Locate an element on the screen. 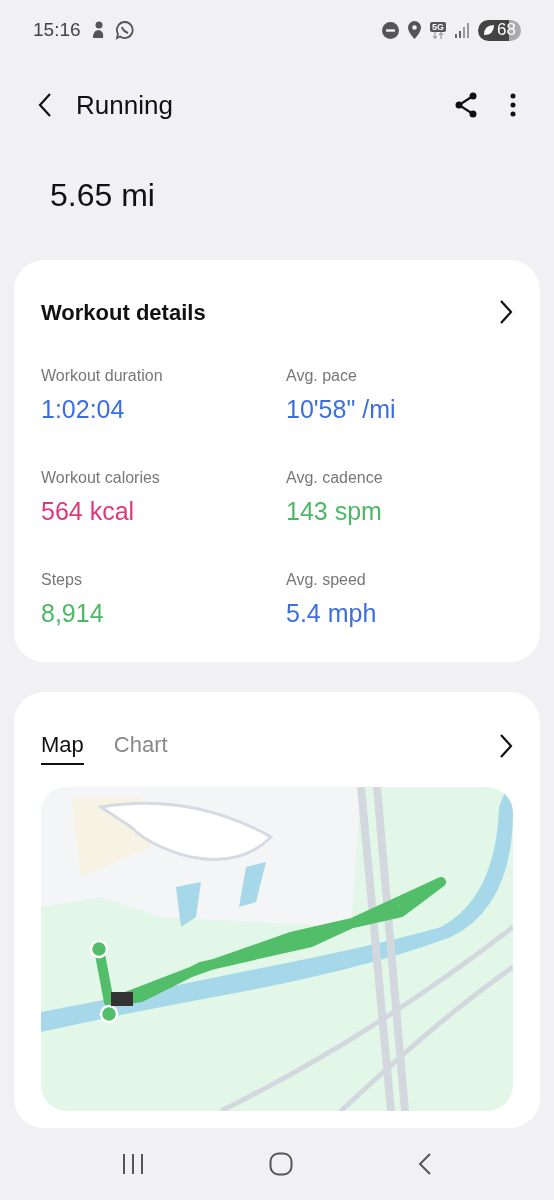  recent-apps-icon is located at coordinates (133, 1164).